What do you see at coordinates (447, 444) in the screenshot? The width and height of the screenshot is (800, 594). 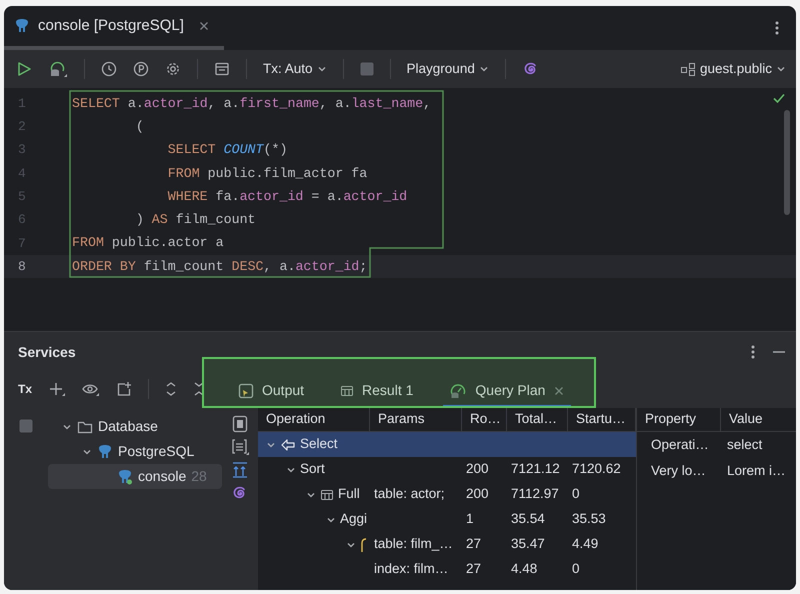 I see `plan-row: Select` at bounding box center [447, 444].